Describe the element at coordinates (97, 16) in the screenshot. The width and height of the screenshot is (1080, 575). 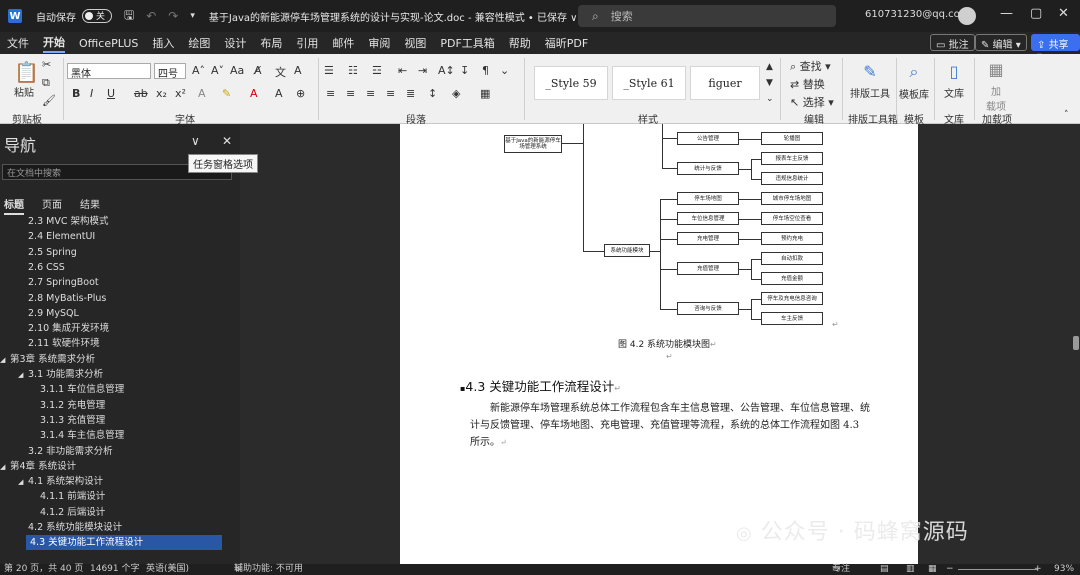
I see `autosave-toggle: 关` at that location.